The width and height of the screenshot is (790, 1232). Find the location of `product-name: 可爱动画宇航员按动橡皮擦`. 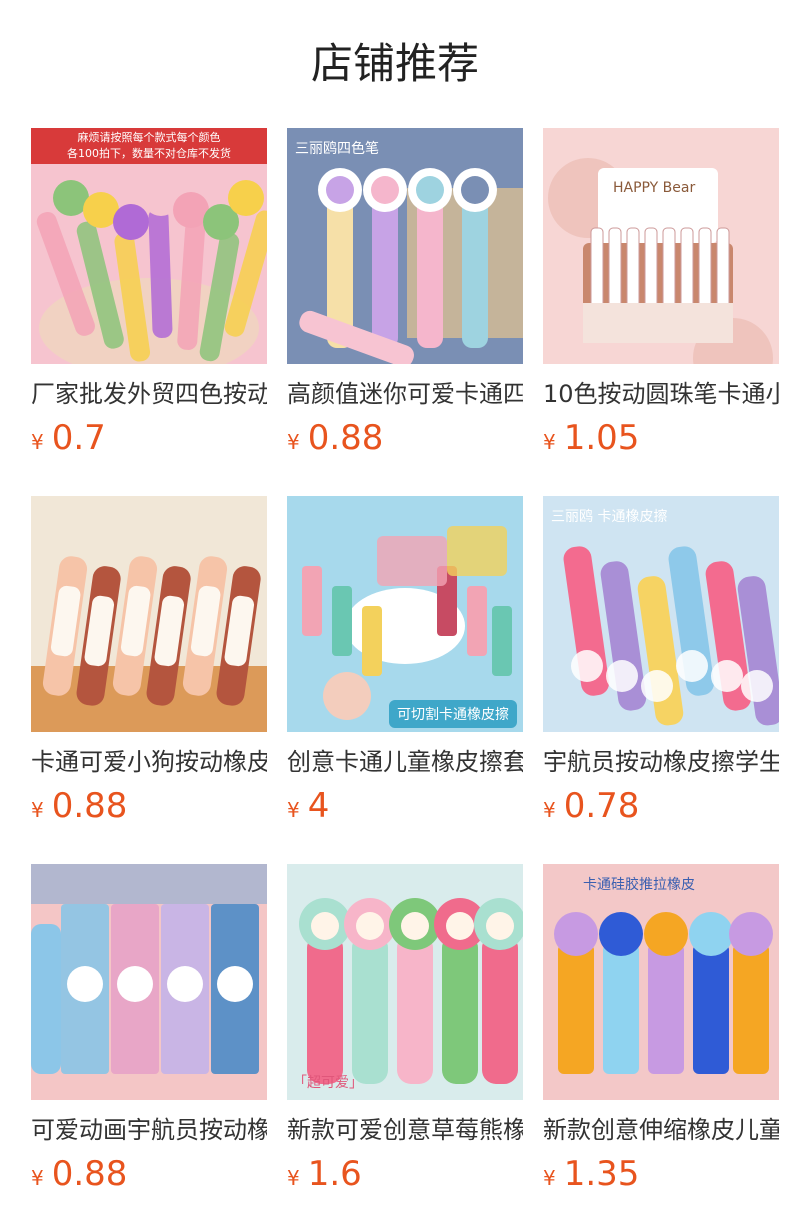

product-name: 可爱动画宇航员按动橡皮擦 is located at coordinates (149, 1130).